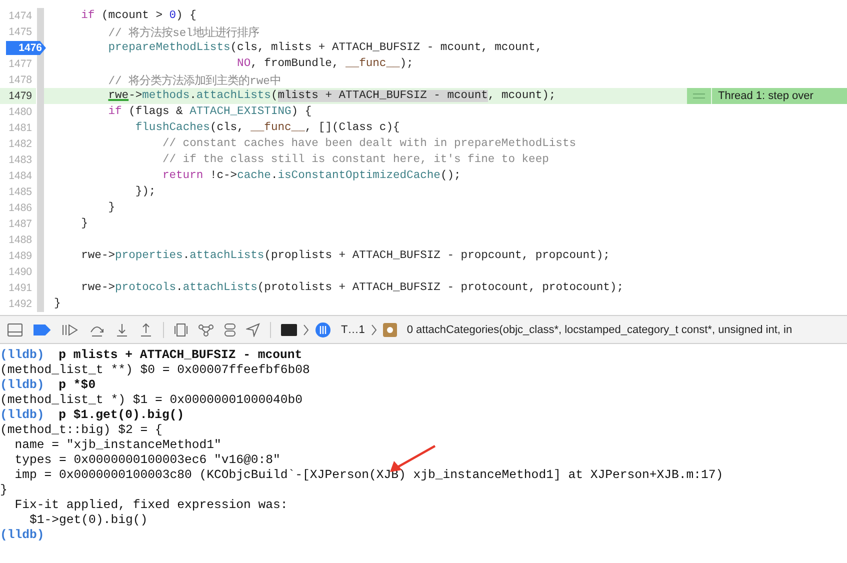  What do you see at coordinates (118, 445) in the screenshot?
I see `console-output: name = "xjb_instanceMethod1"` at bounding box center [118, 445].